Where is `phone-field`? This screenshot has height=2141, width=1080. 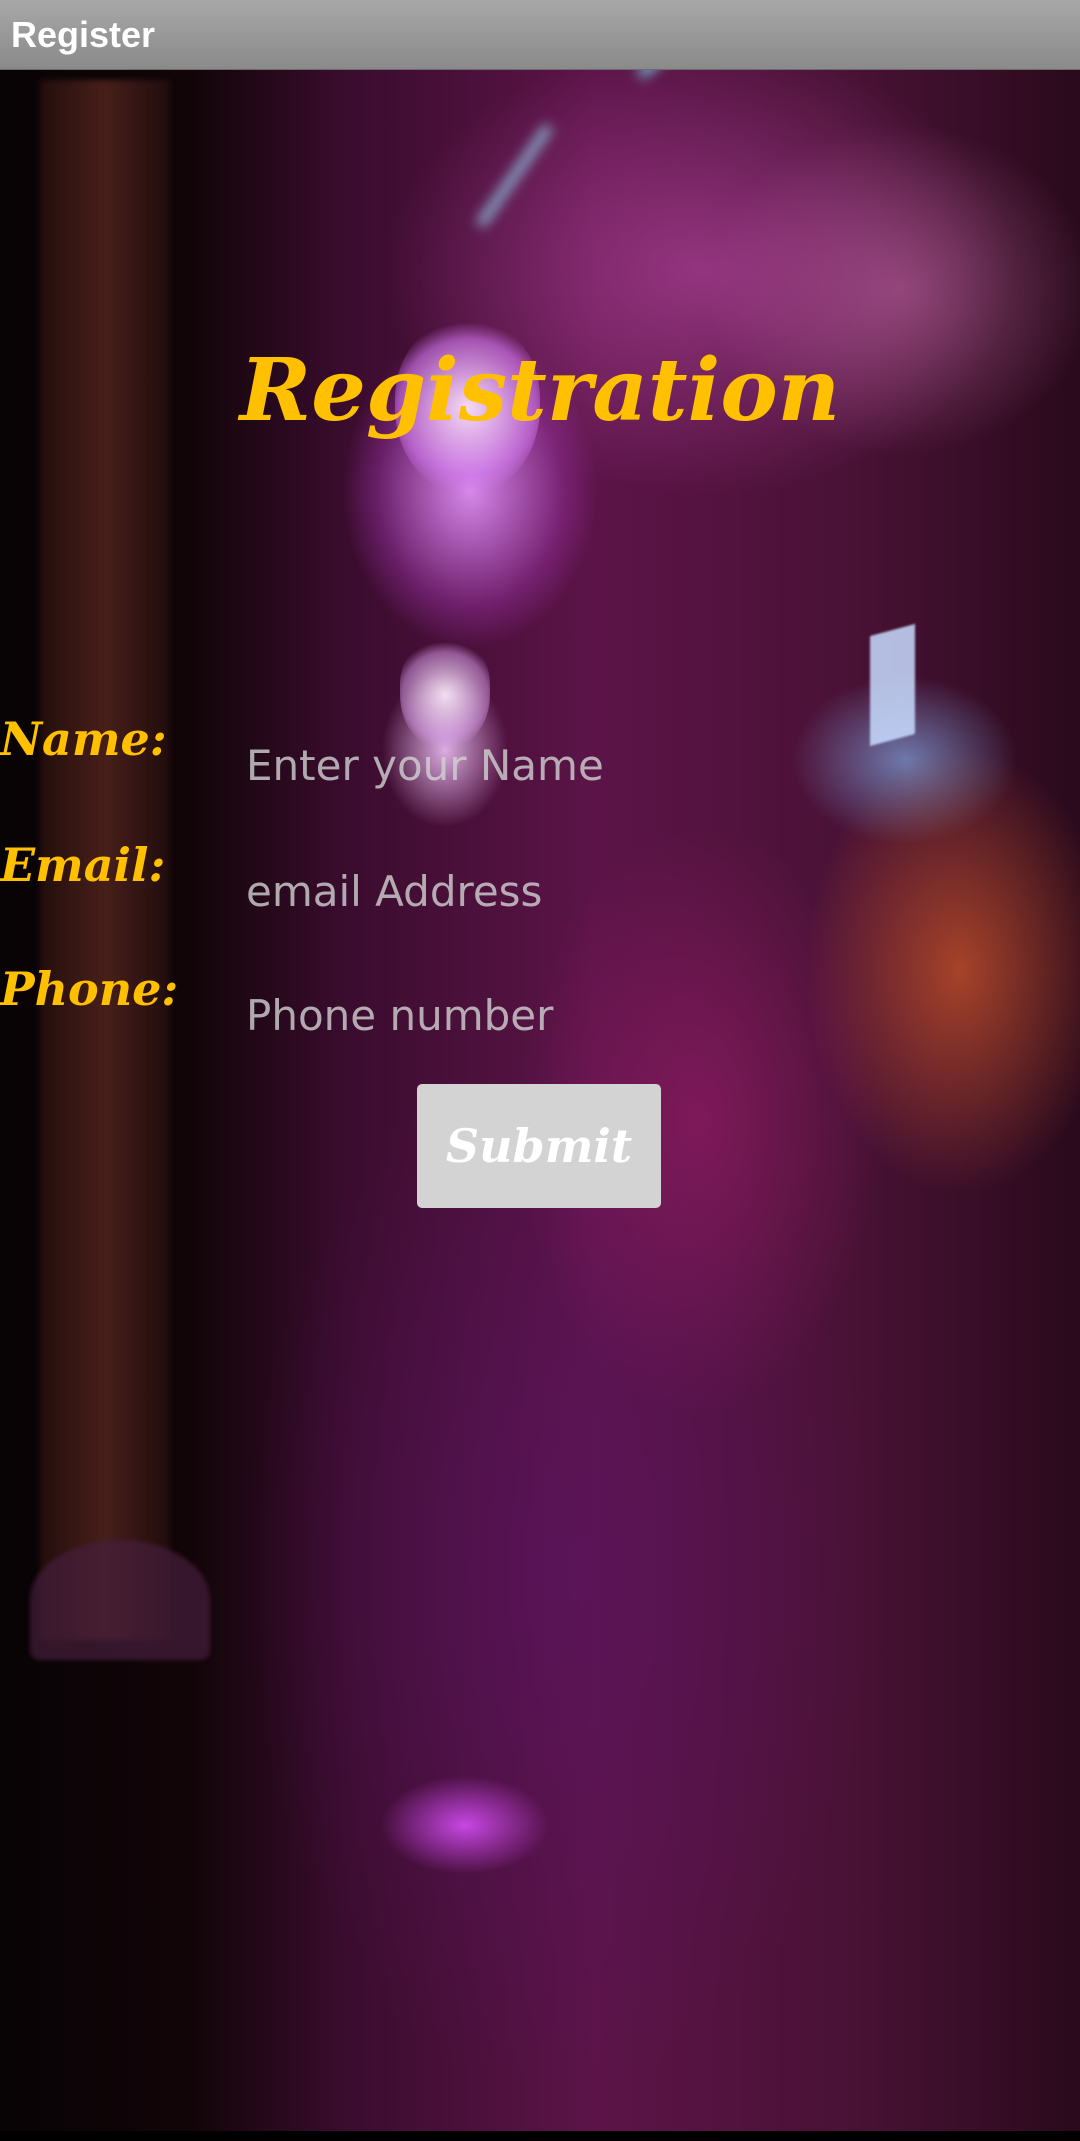 phone-field is located at coordinates (526, 1015).